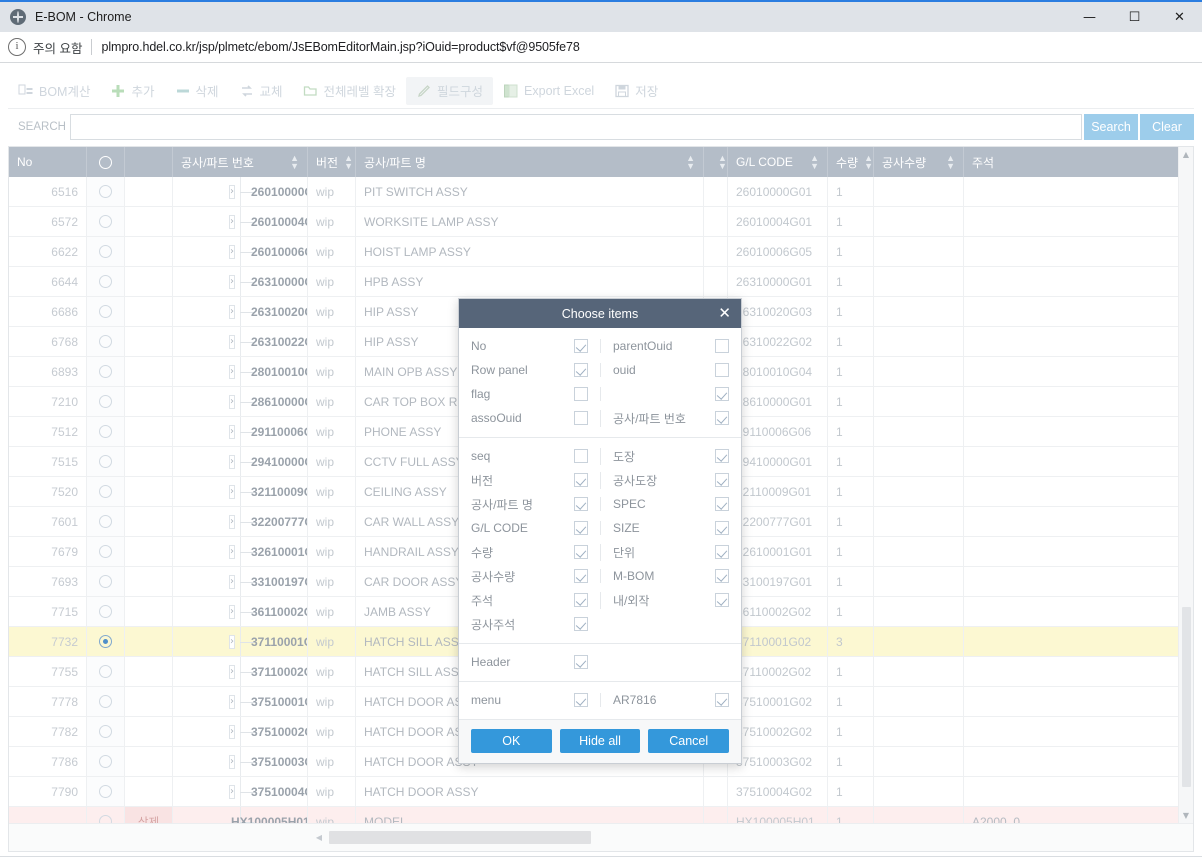 This screenshot has height=860, width=1202. I want to click on scroll-left-icon: ◀, so click(319, 837).